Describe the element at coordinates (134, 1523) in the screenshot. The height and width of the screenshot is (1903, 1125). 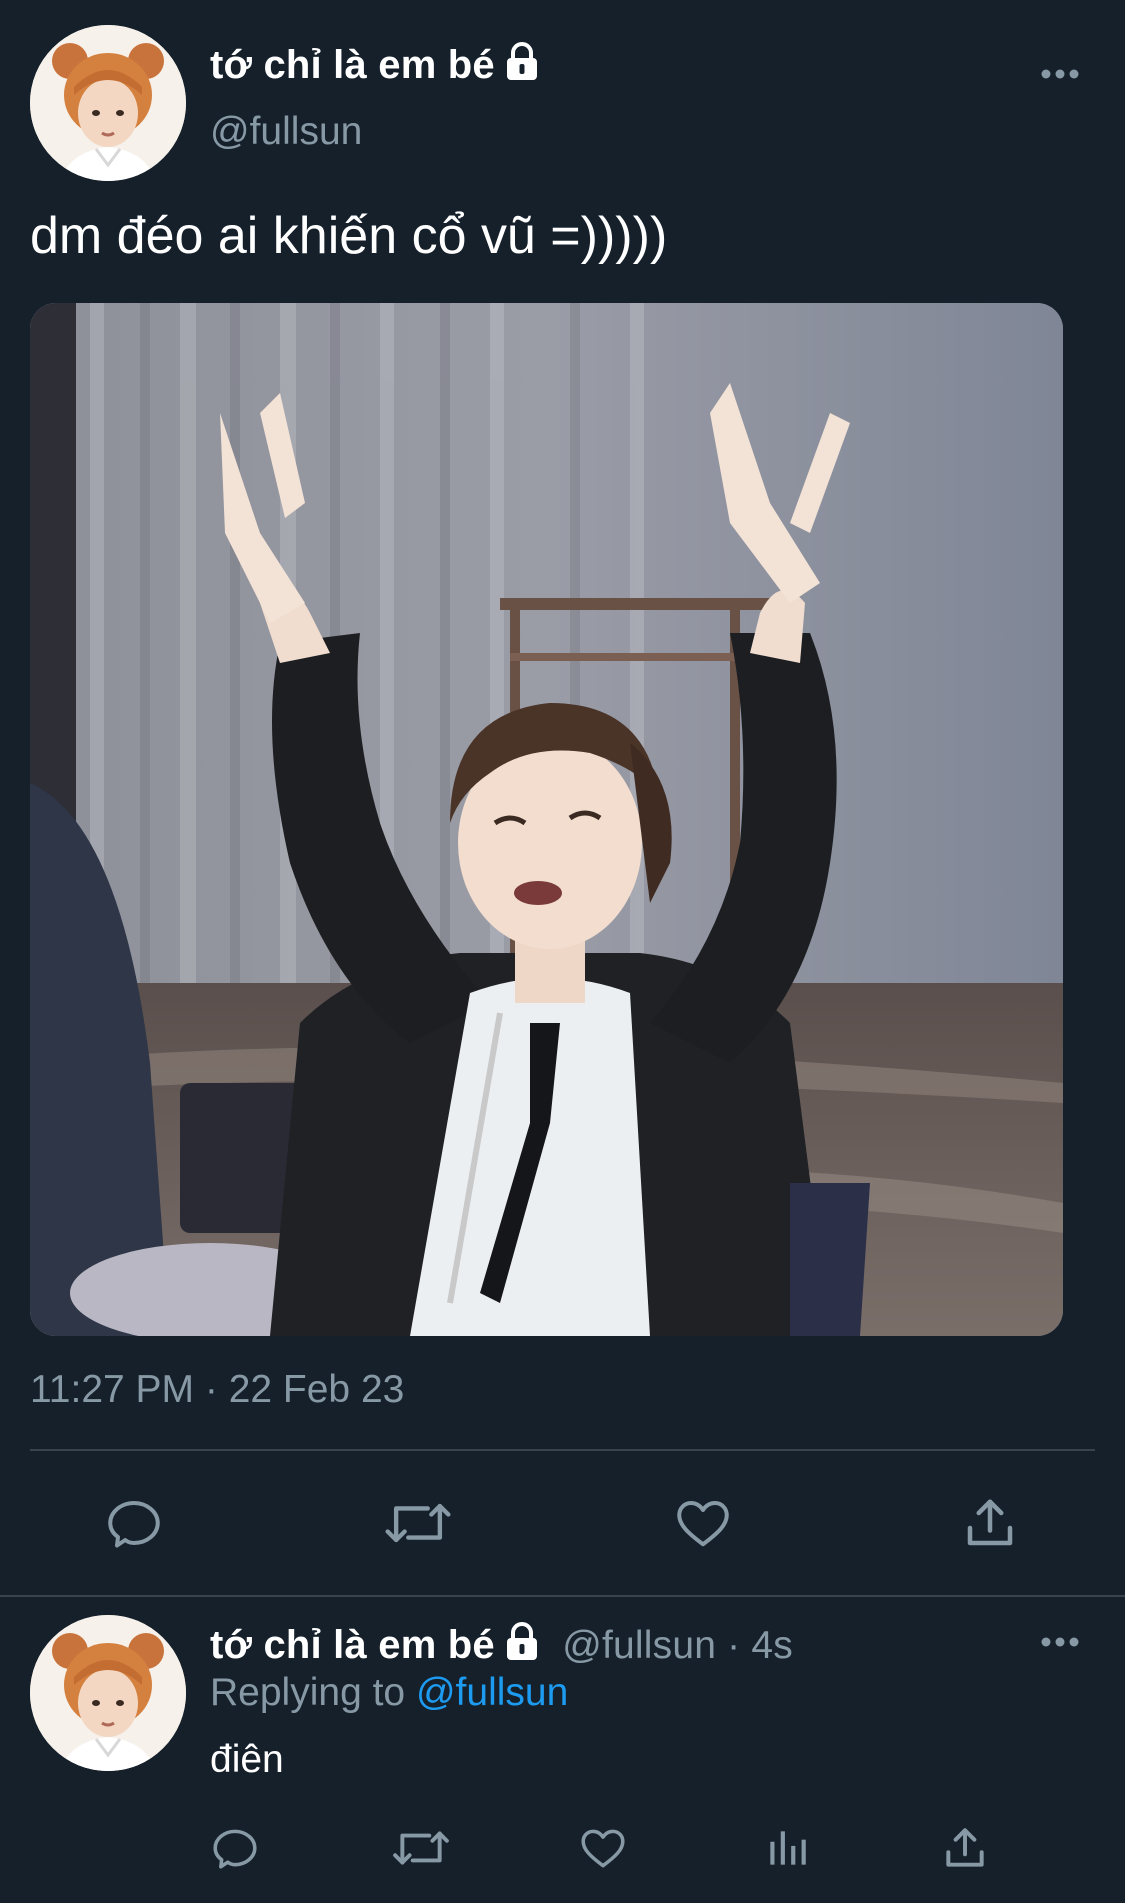
I see `reply-icon` at that location.